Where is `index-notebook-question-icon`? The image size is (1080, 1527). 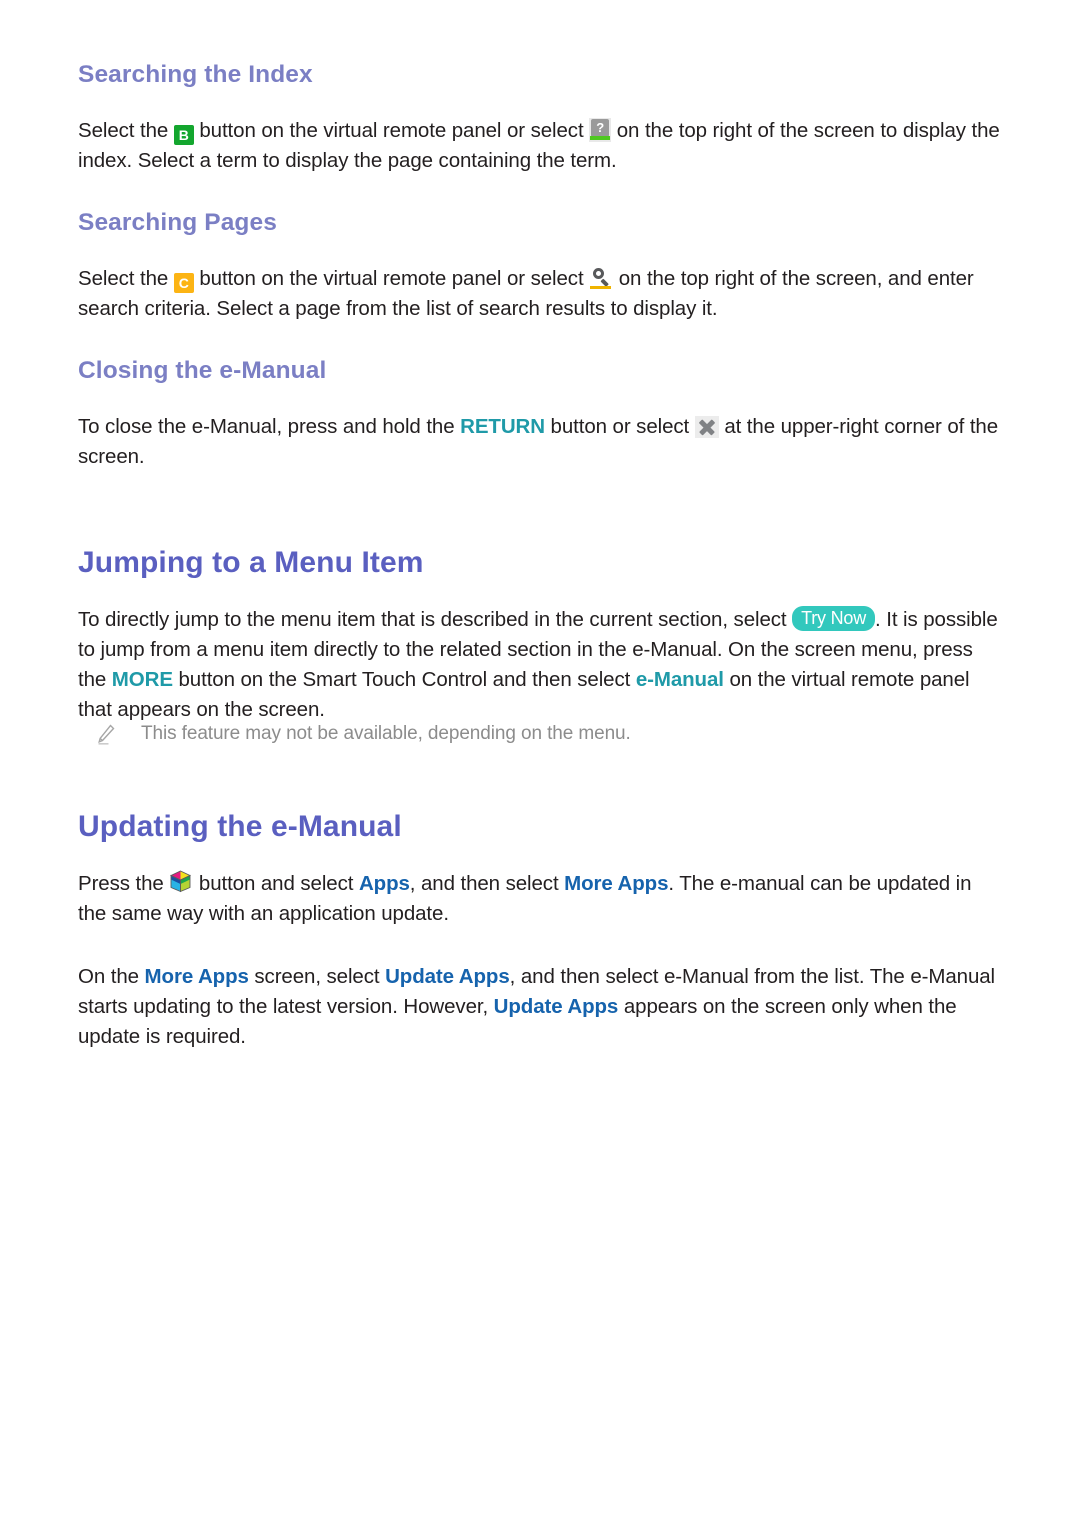 index-notebook-question-icon is located at coordinates (600, 129).